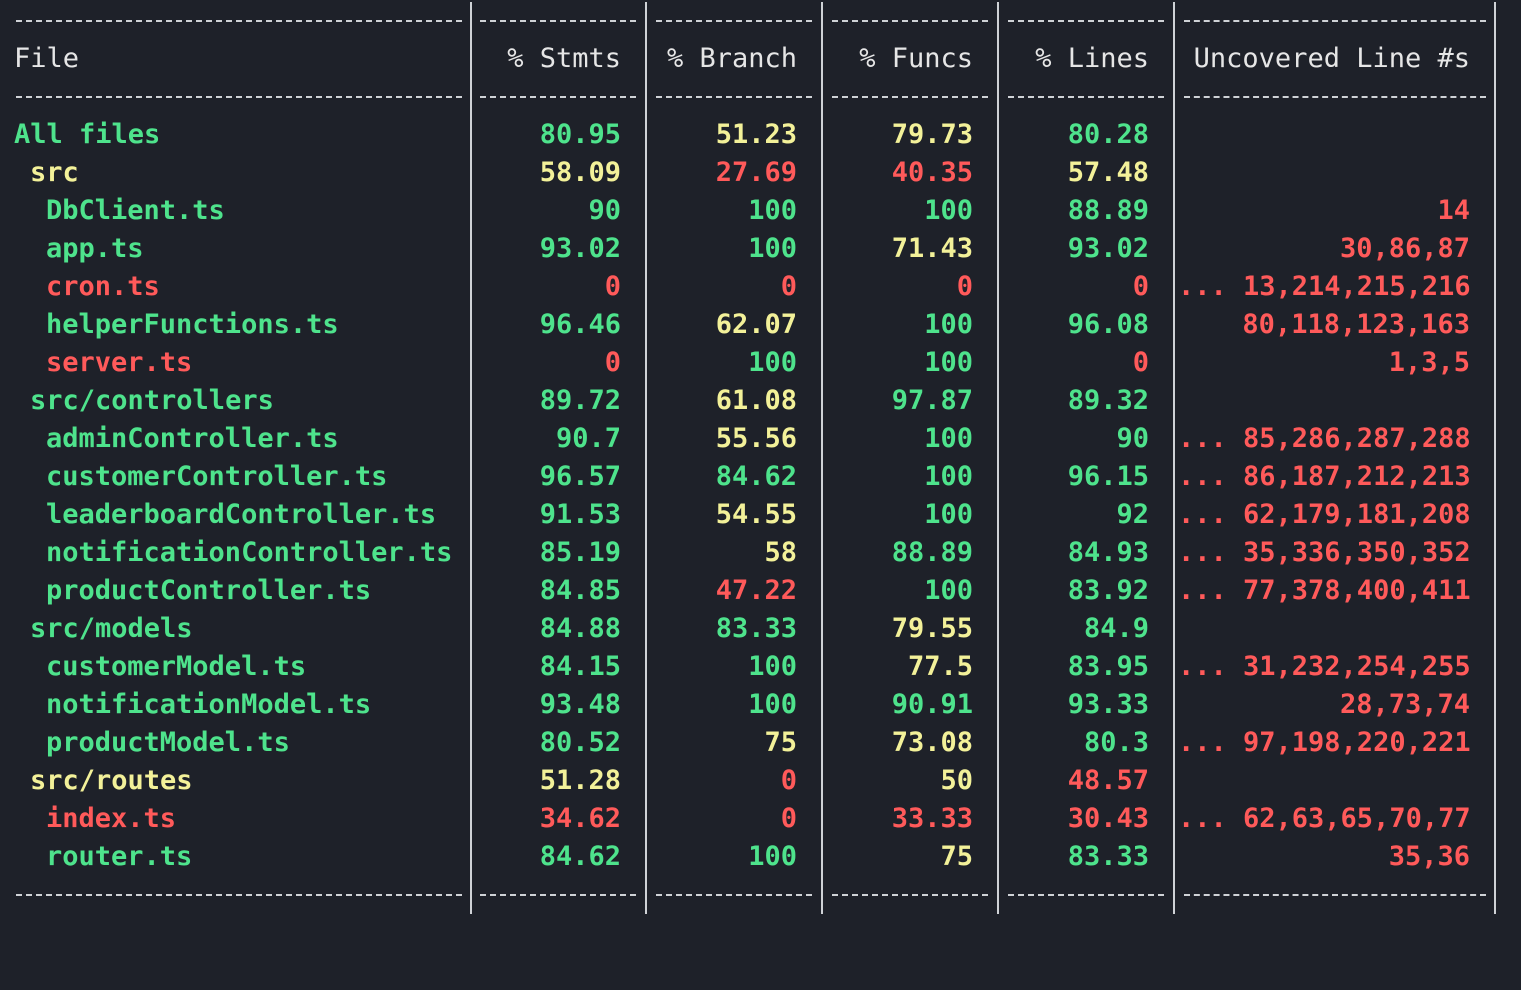 The width and height of the screenshot is (1521, 990). What do you see at coordinates (1324, 514) in the screenshot?
I see `cell-uncovered: ... 62,179,181,208` at bounding box center [1324, 514].